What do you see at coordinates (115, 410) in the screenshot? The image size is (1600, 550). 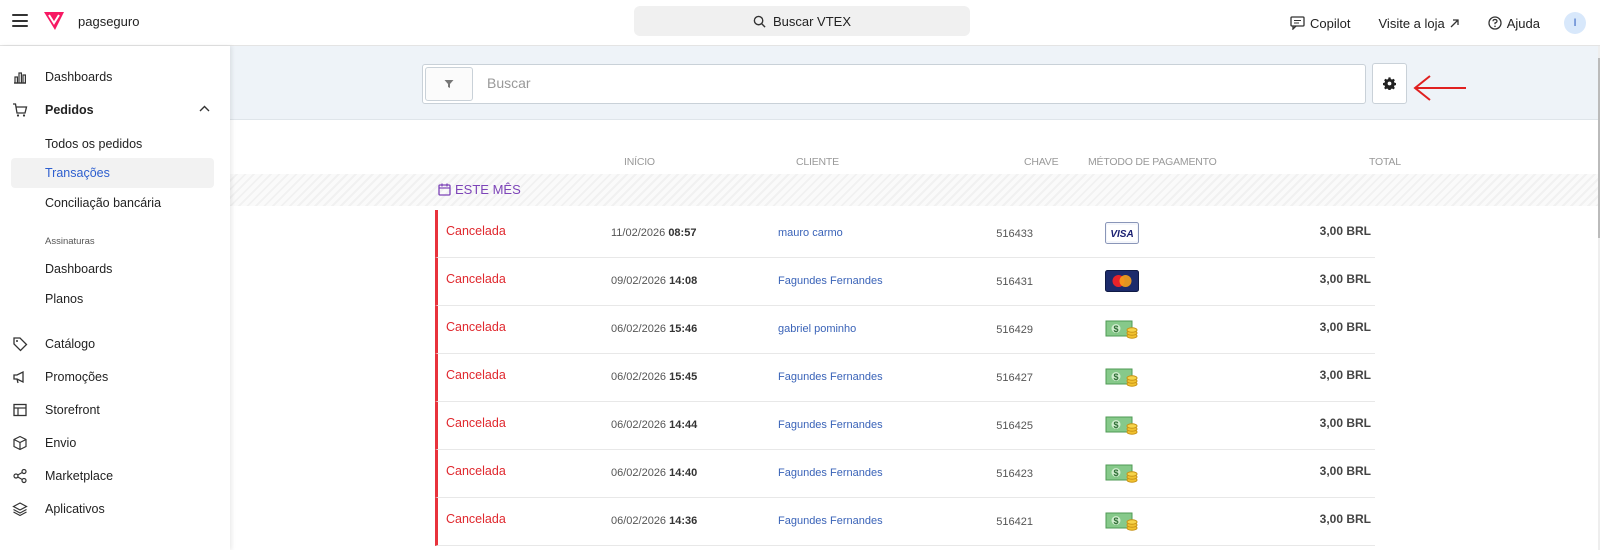 I see `sidebar-item-storefront: Storefront` at bounding box center [115, 410].